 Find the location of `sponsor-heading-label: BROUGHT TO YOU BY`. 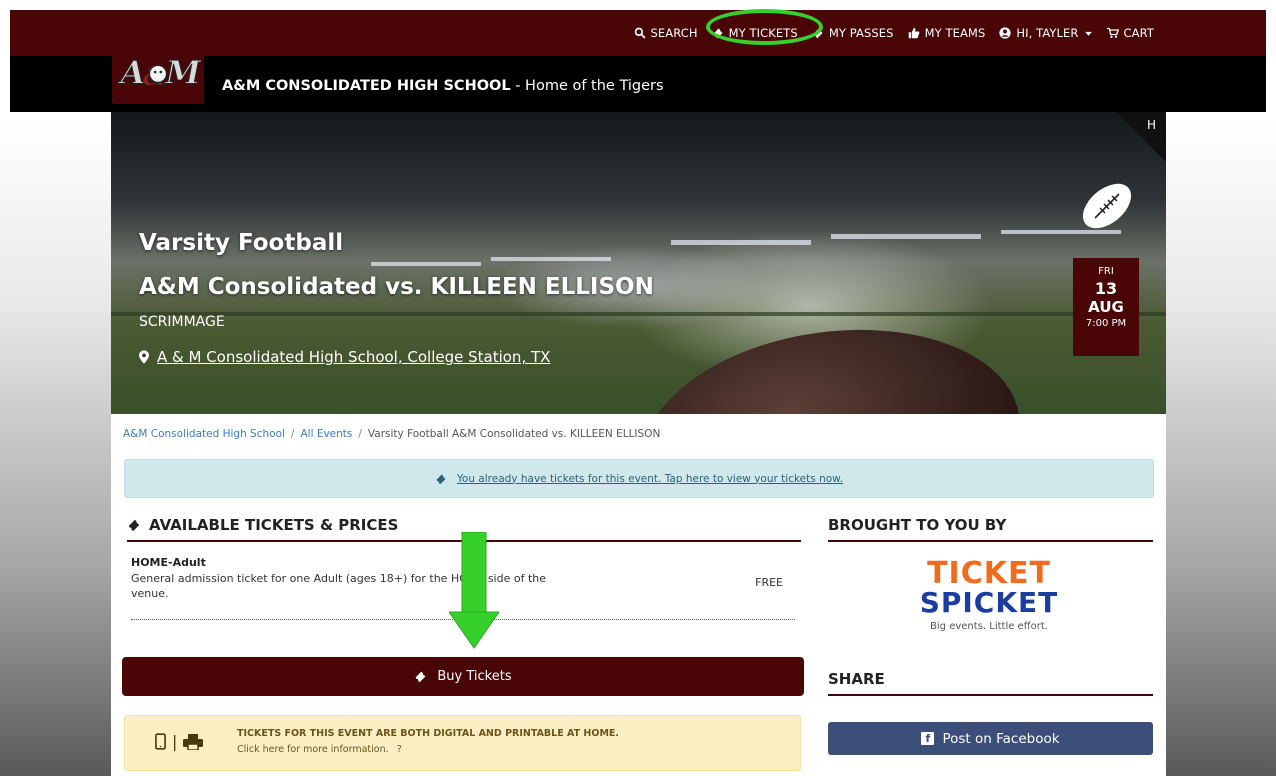

sponsor-heading-label: BROUGHT TO YOU BY is located at coordinates (917, 525).